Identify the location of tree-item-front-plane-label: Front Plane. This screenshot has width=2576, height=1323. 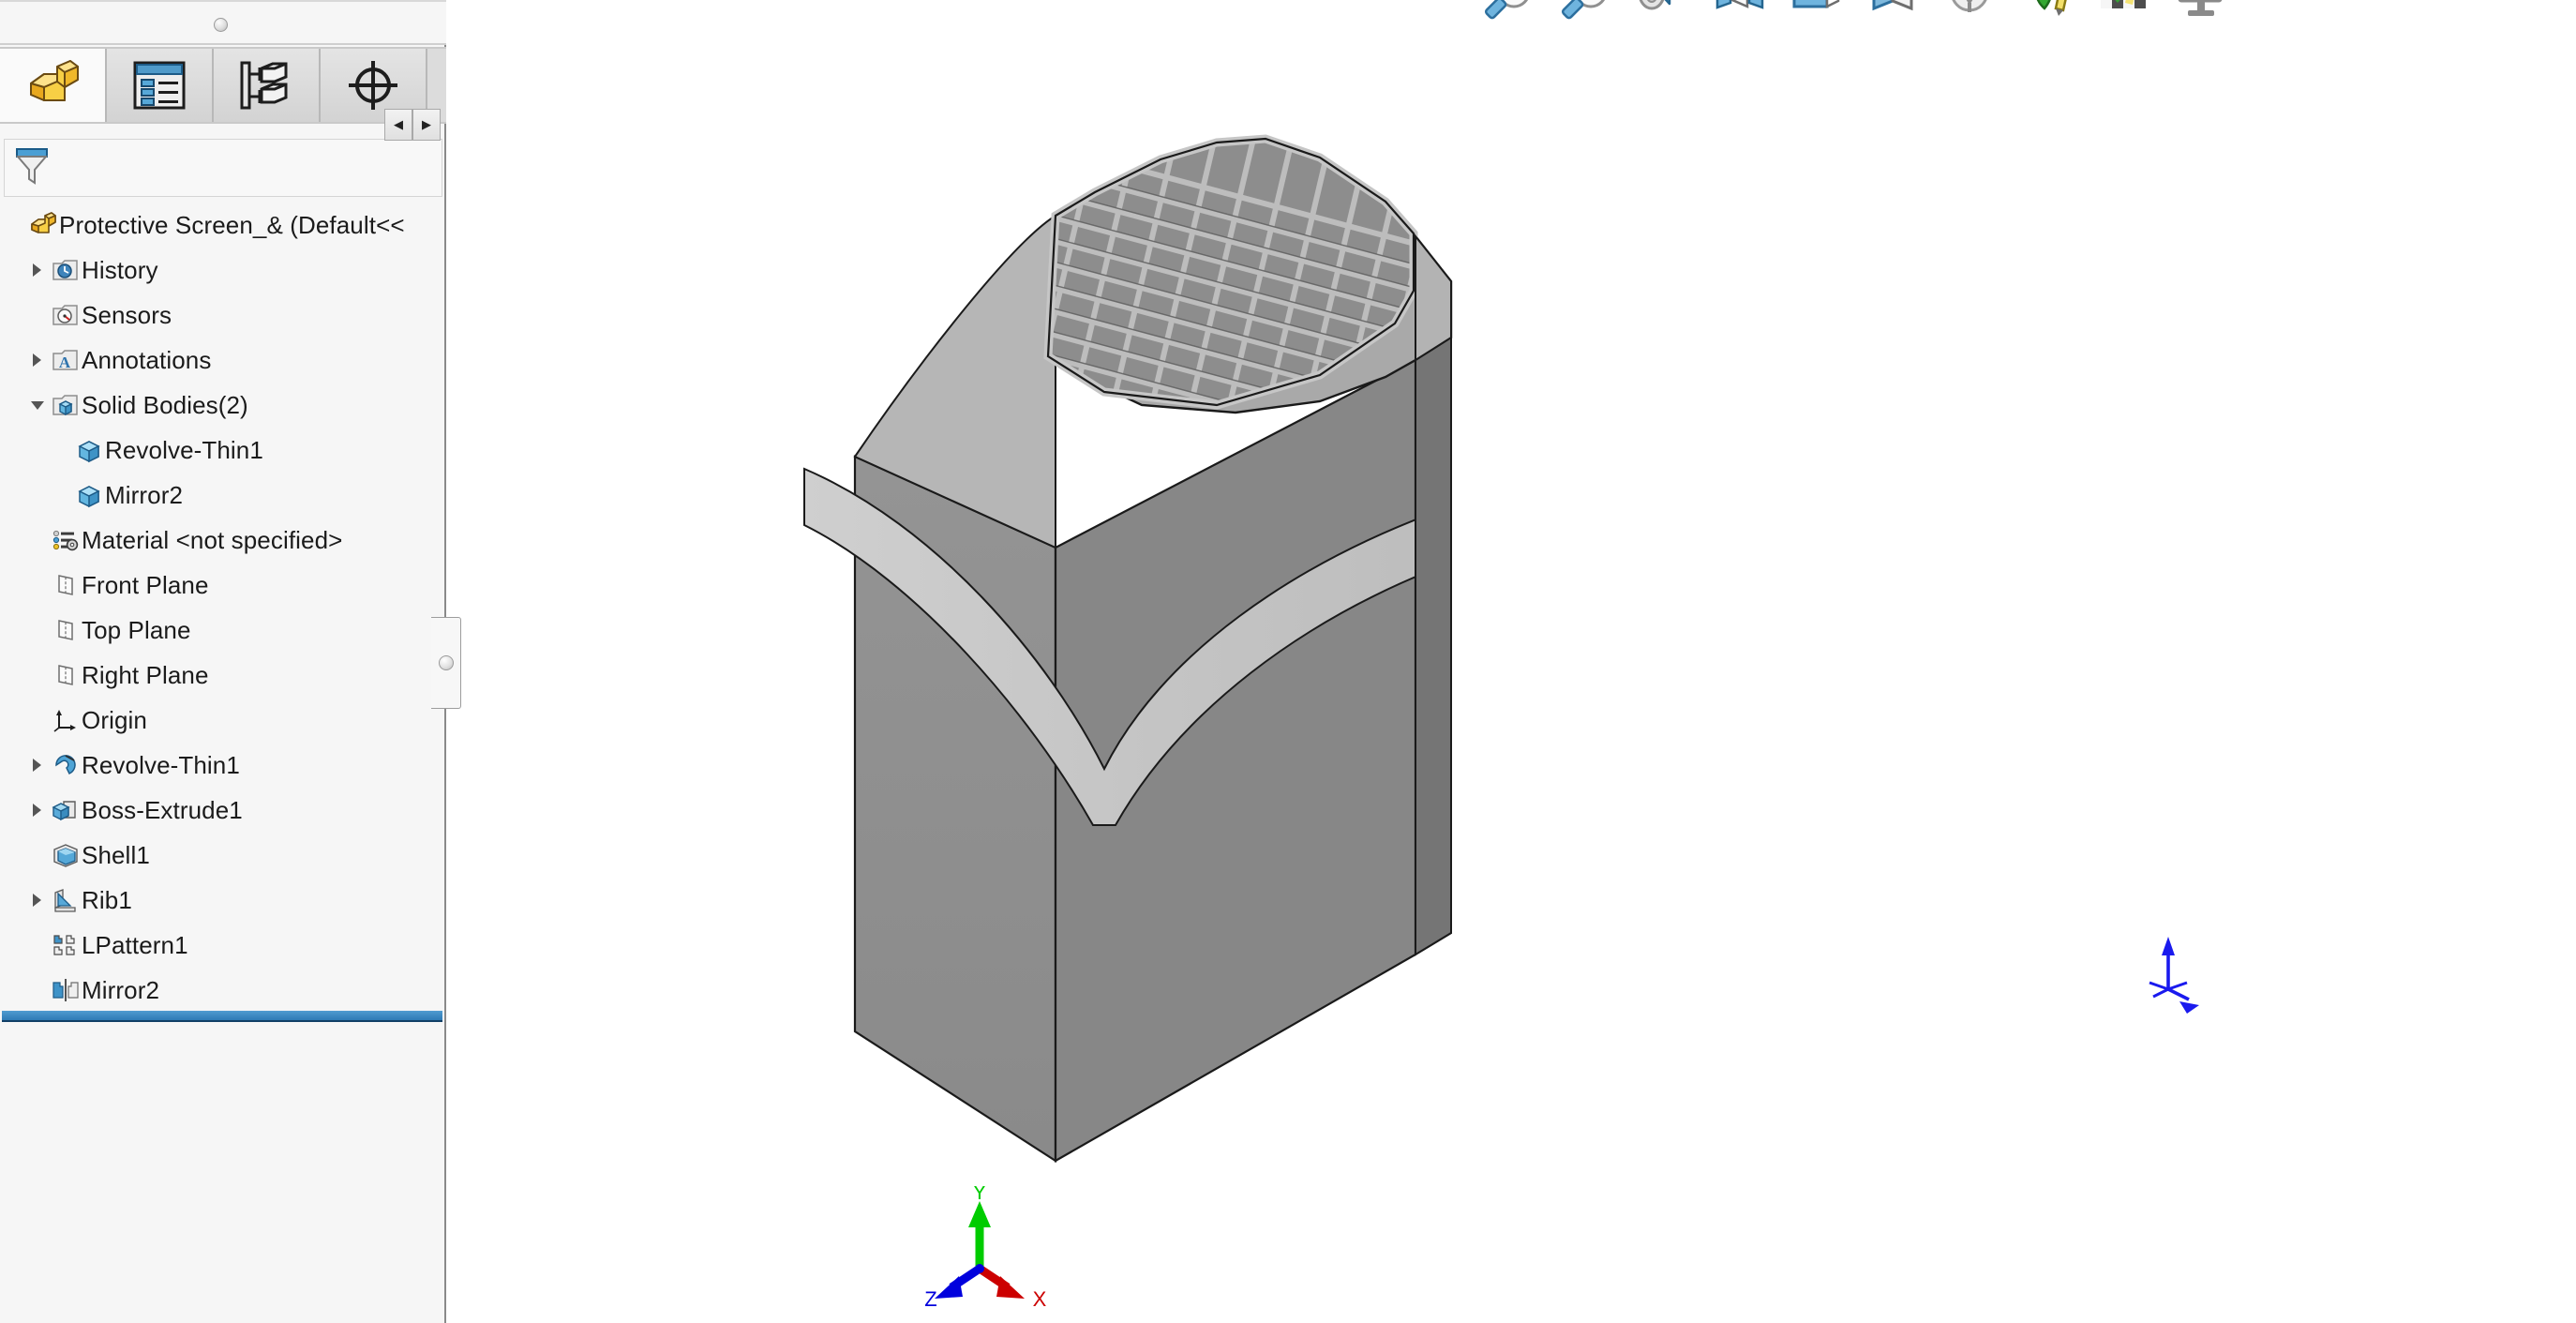
(145, 584).